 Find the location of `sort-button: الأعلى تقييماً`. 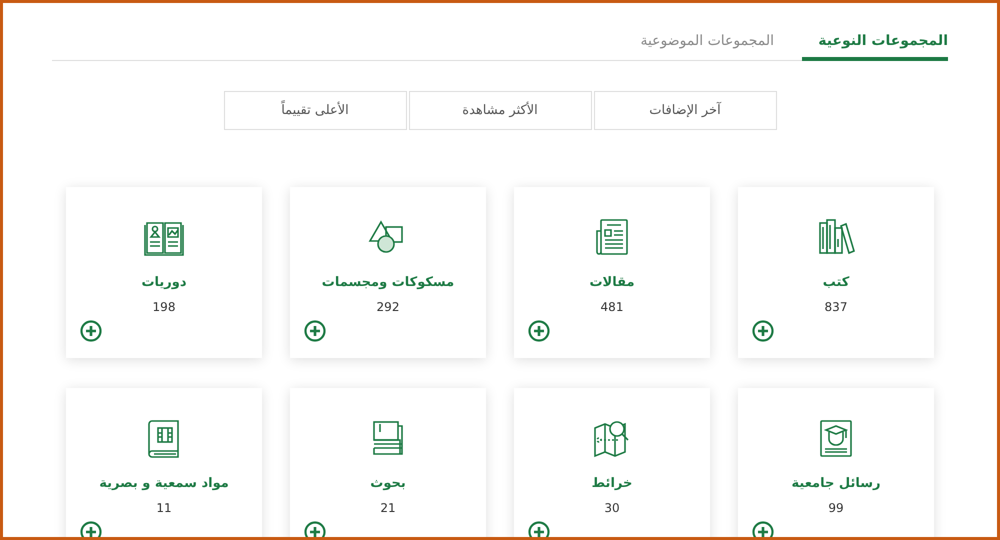

sort-button: الأعلى تقييماً is located at coordinates (315, 110).